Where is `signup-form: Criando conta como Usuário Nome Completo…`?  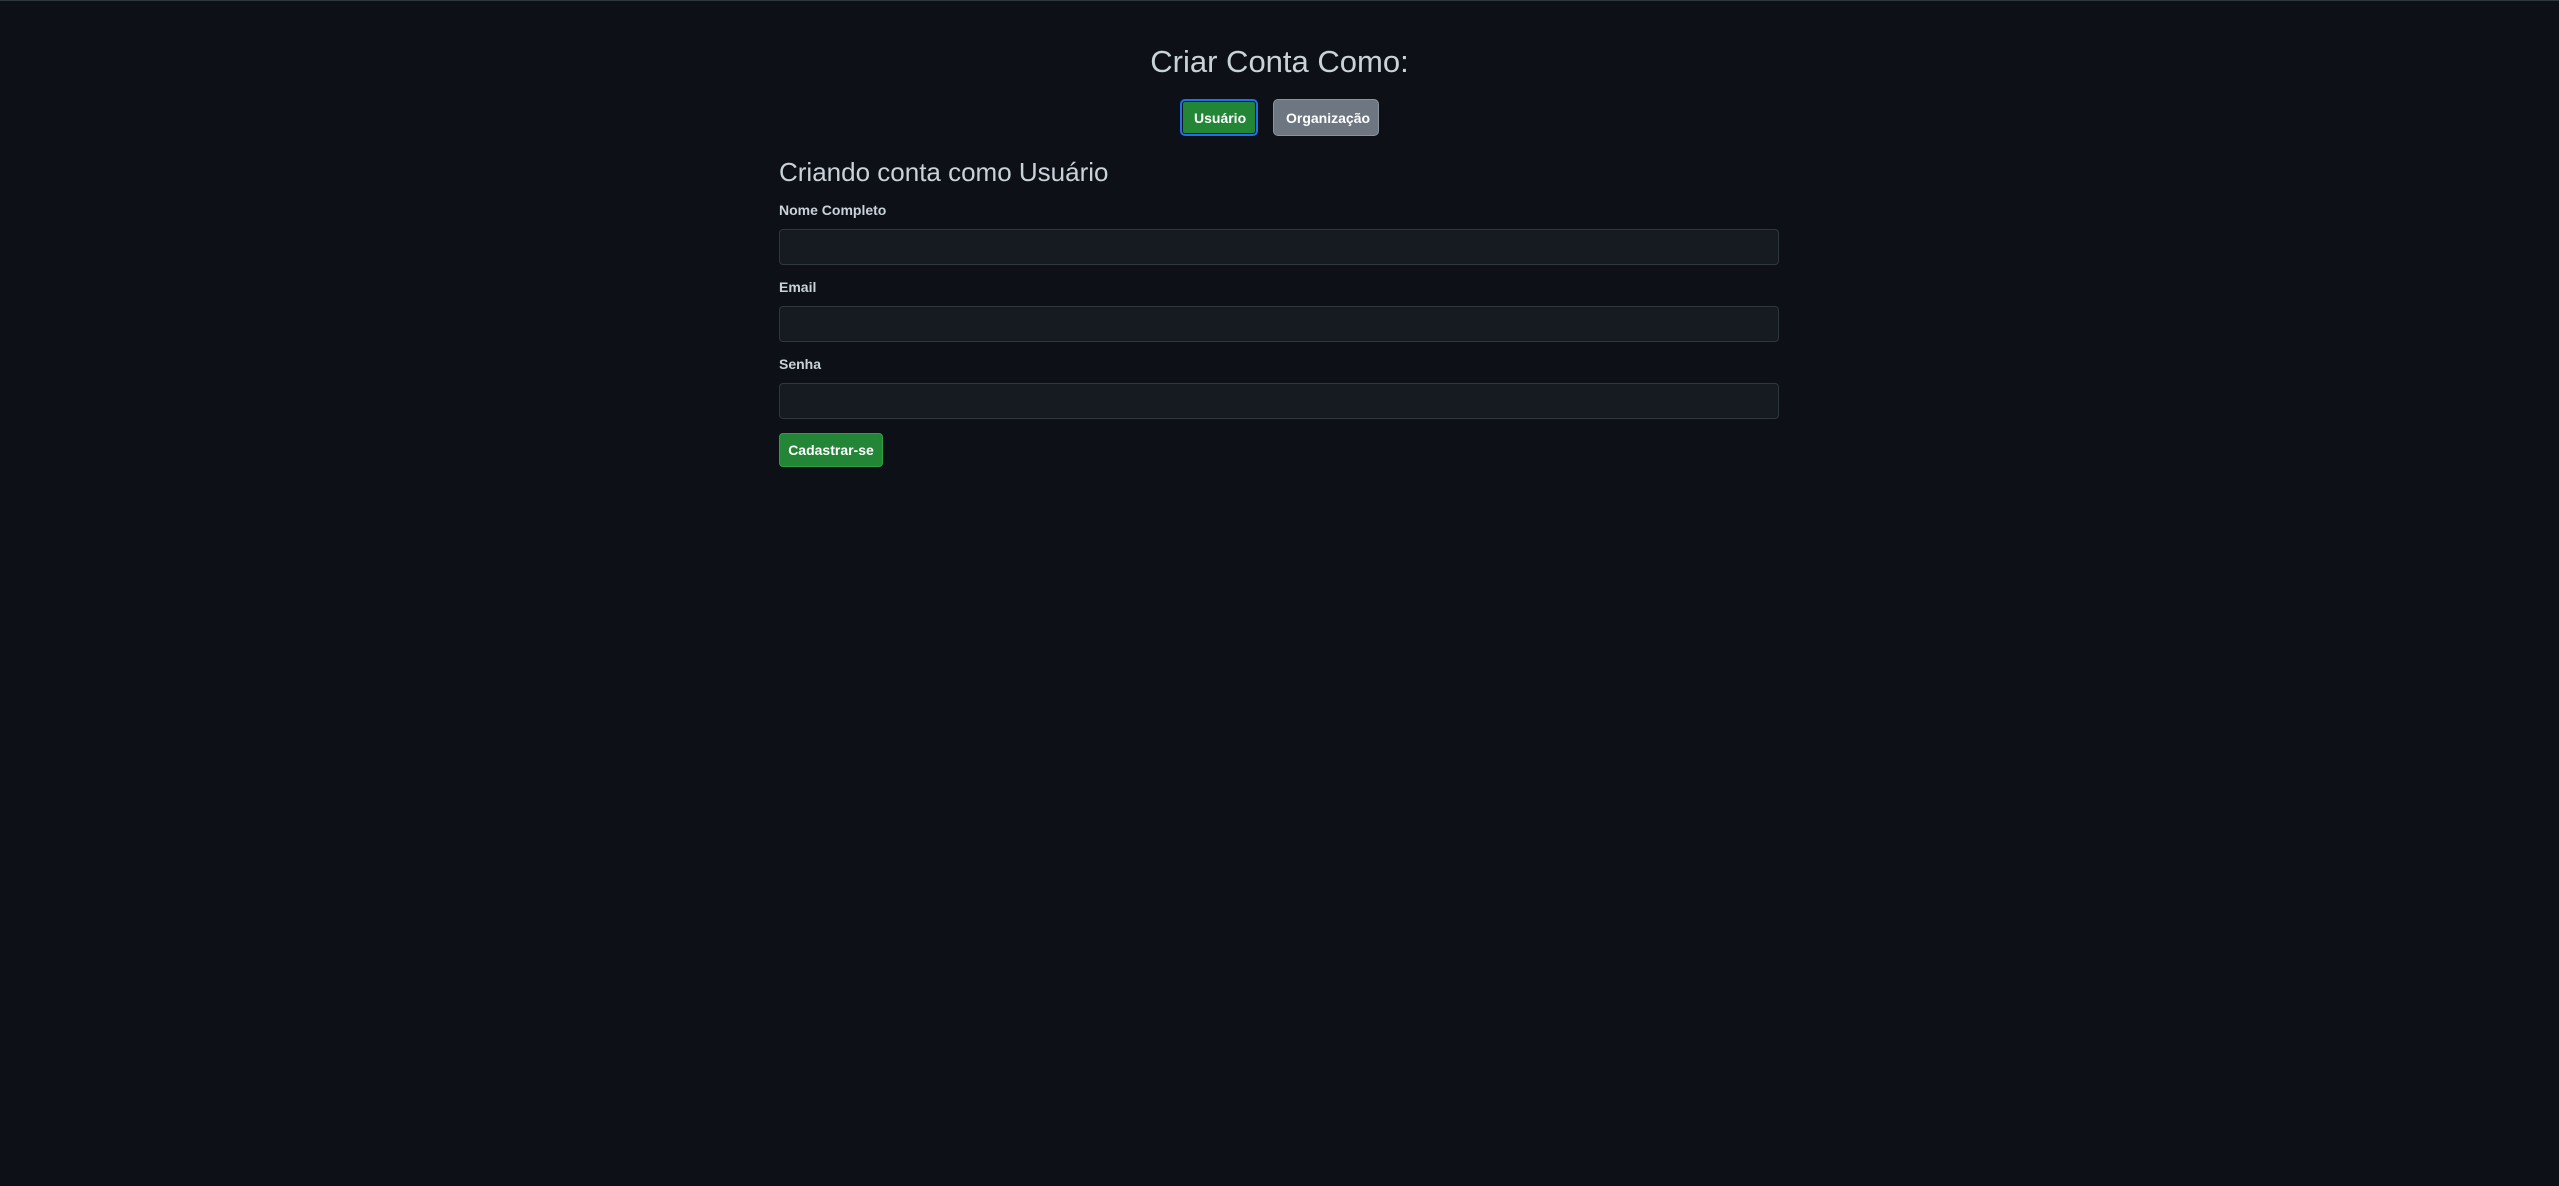 signup-form: Criando conta como Usuário Nome Completo… is located at coordinates (1279, 309).